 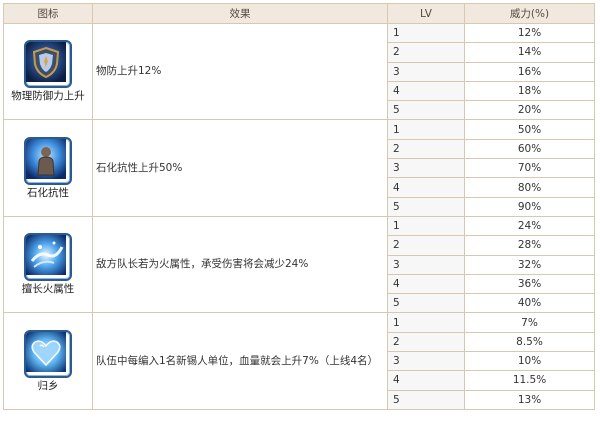 What do you see at coordinates (48, 64) in the screenshot?
I see `shield-icon` at bounding box center [48, 64].